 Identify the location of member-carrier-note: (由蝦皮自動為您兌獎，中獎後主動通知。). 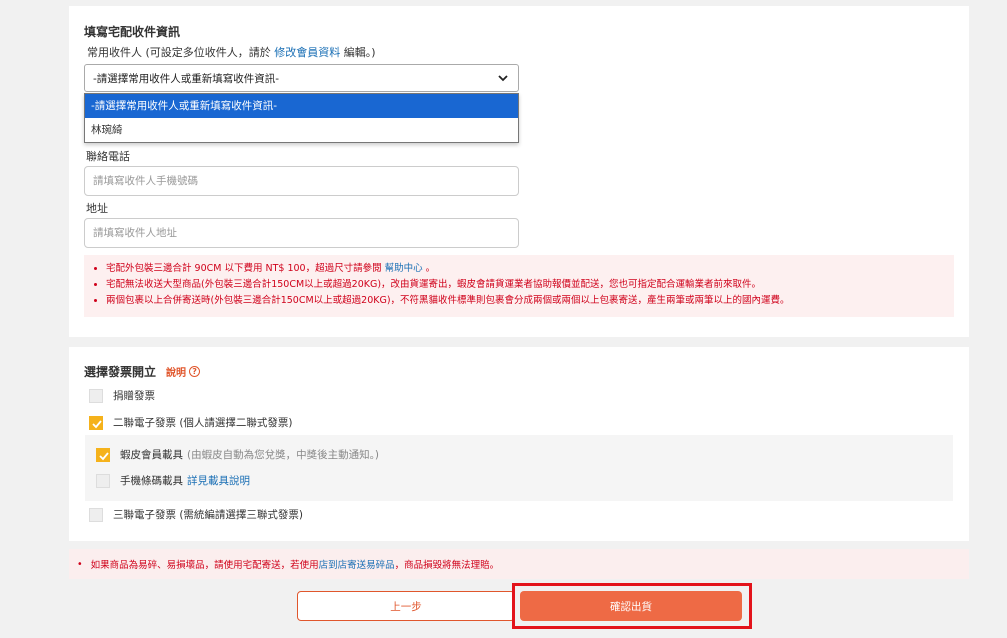
(283, 455).